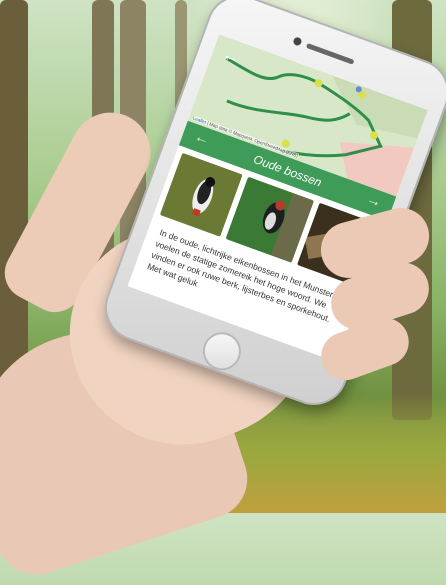 This screenshot has height=585, width=446. Describe the element at coordinates (297, 41) in the screenshot. I see `front-camera` at that location.